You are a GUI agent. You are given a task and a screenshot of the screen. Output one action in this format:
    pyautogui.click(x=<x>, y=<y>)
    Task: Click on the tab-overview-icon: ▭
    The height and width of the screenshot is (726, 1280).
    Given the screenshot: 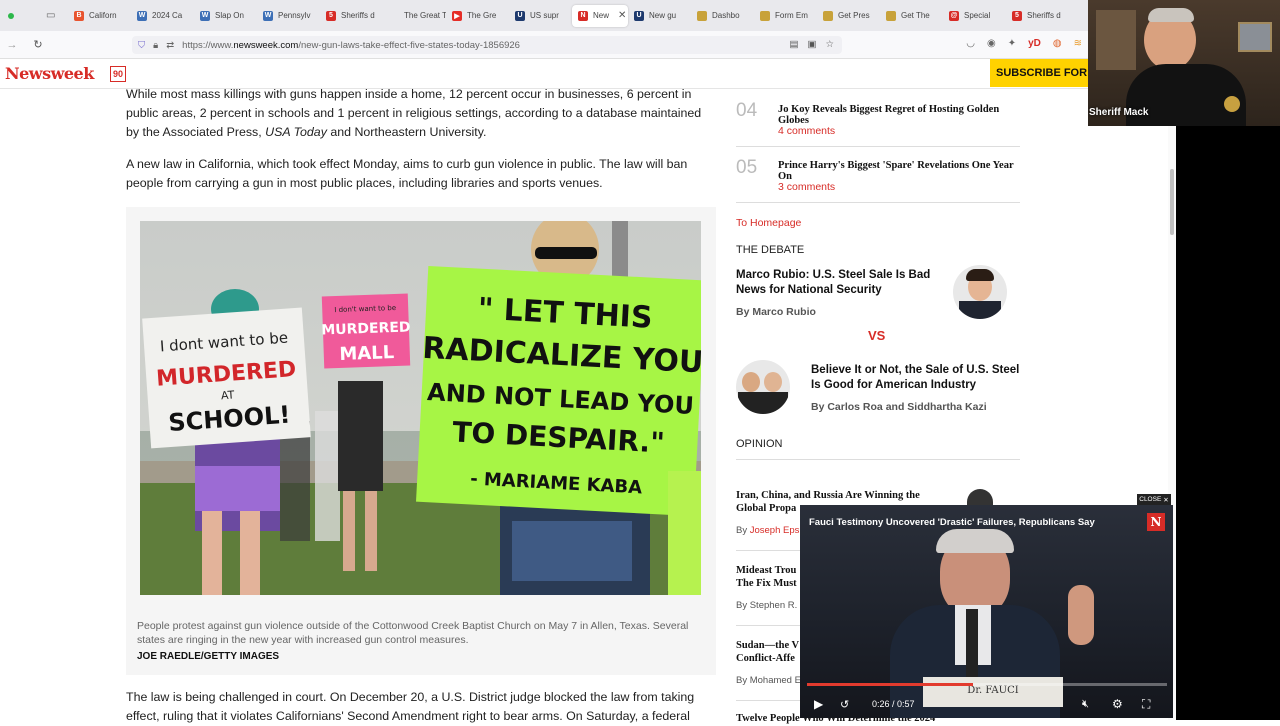 What is the action you would take?
    pyautogui.click(x=57, y=15)
    